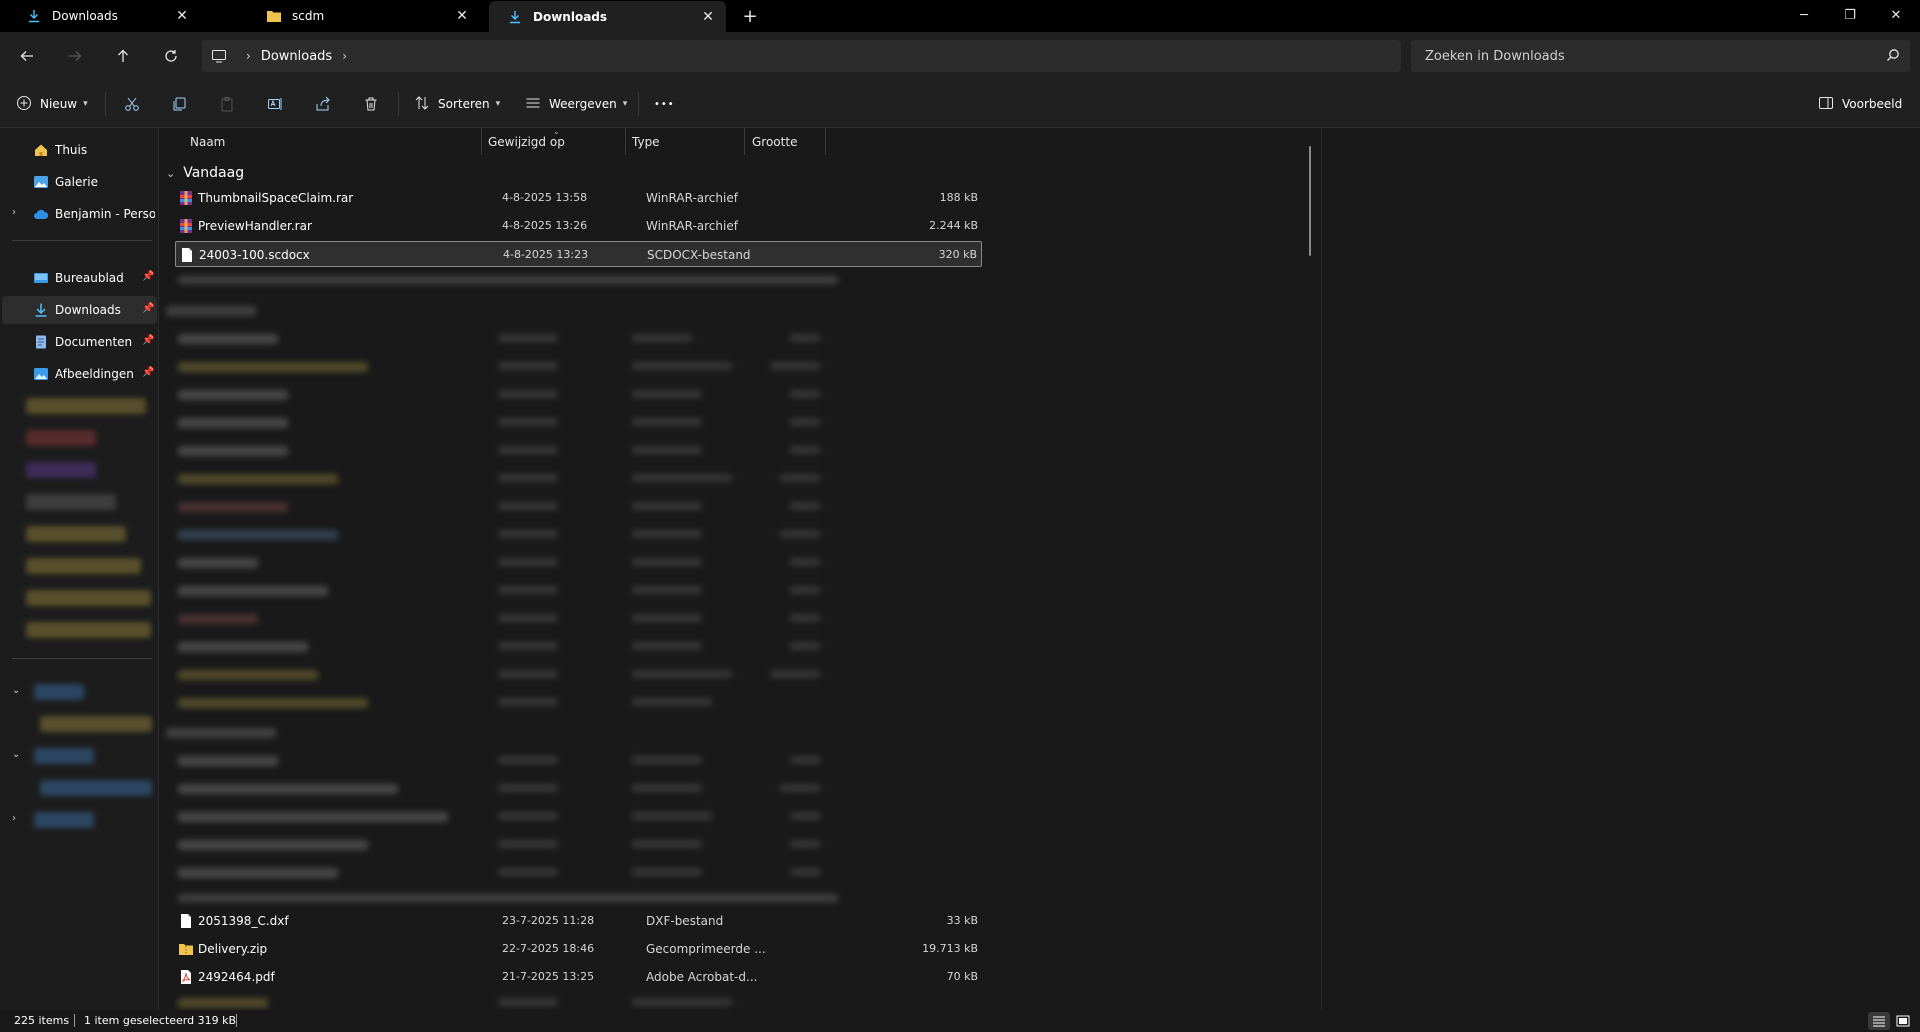 Image resolution: width=1920 pixels, height=1032 pixels. I want to click on forward-arrow-icon, so click(75, 56).